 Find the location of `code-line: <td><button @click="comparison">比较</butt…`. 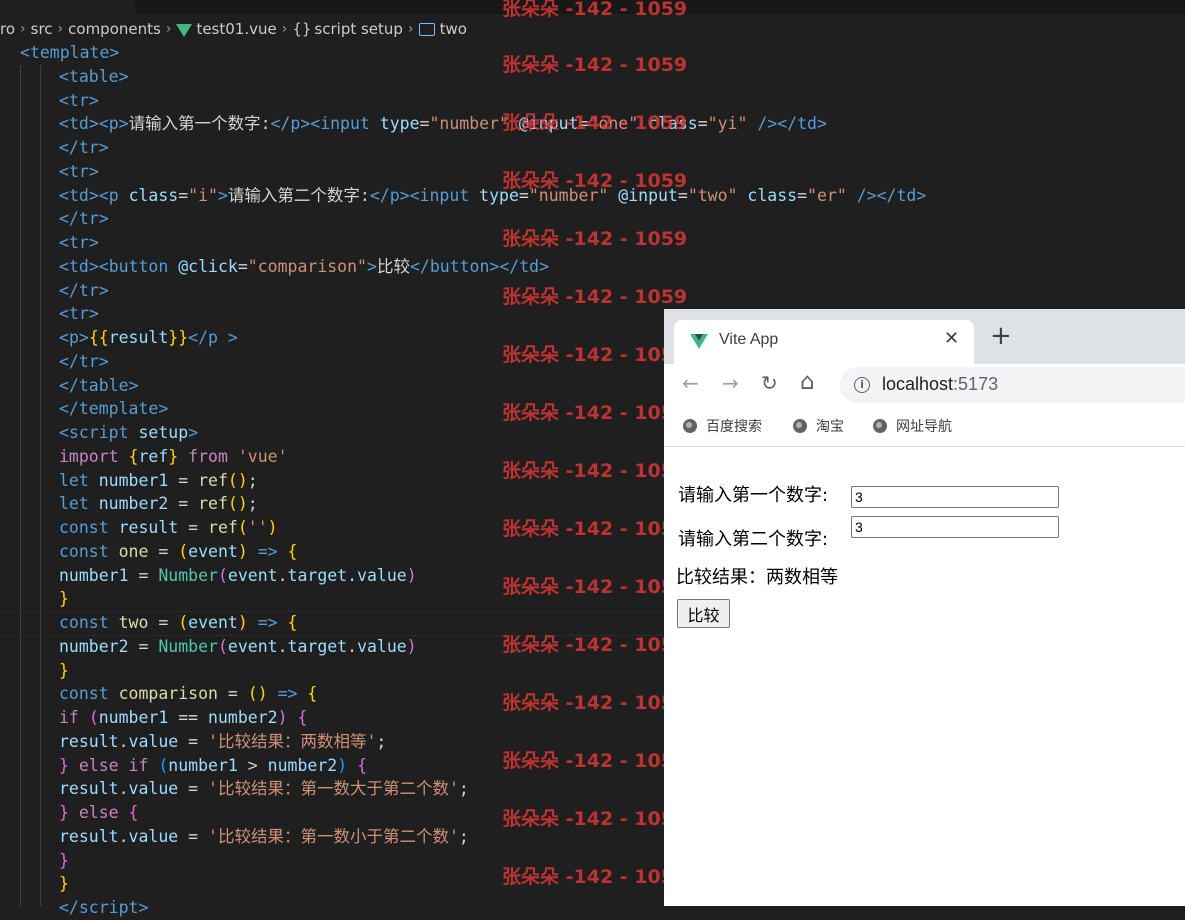

code-line: <td><button @click="comparison">比较</butt… is located at coordinates (304, 267).